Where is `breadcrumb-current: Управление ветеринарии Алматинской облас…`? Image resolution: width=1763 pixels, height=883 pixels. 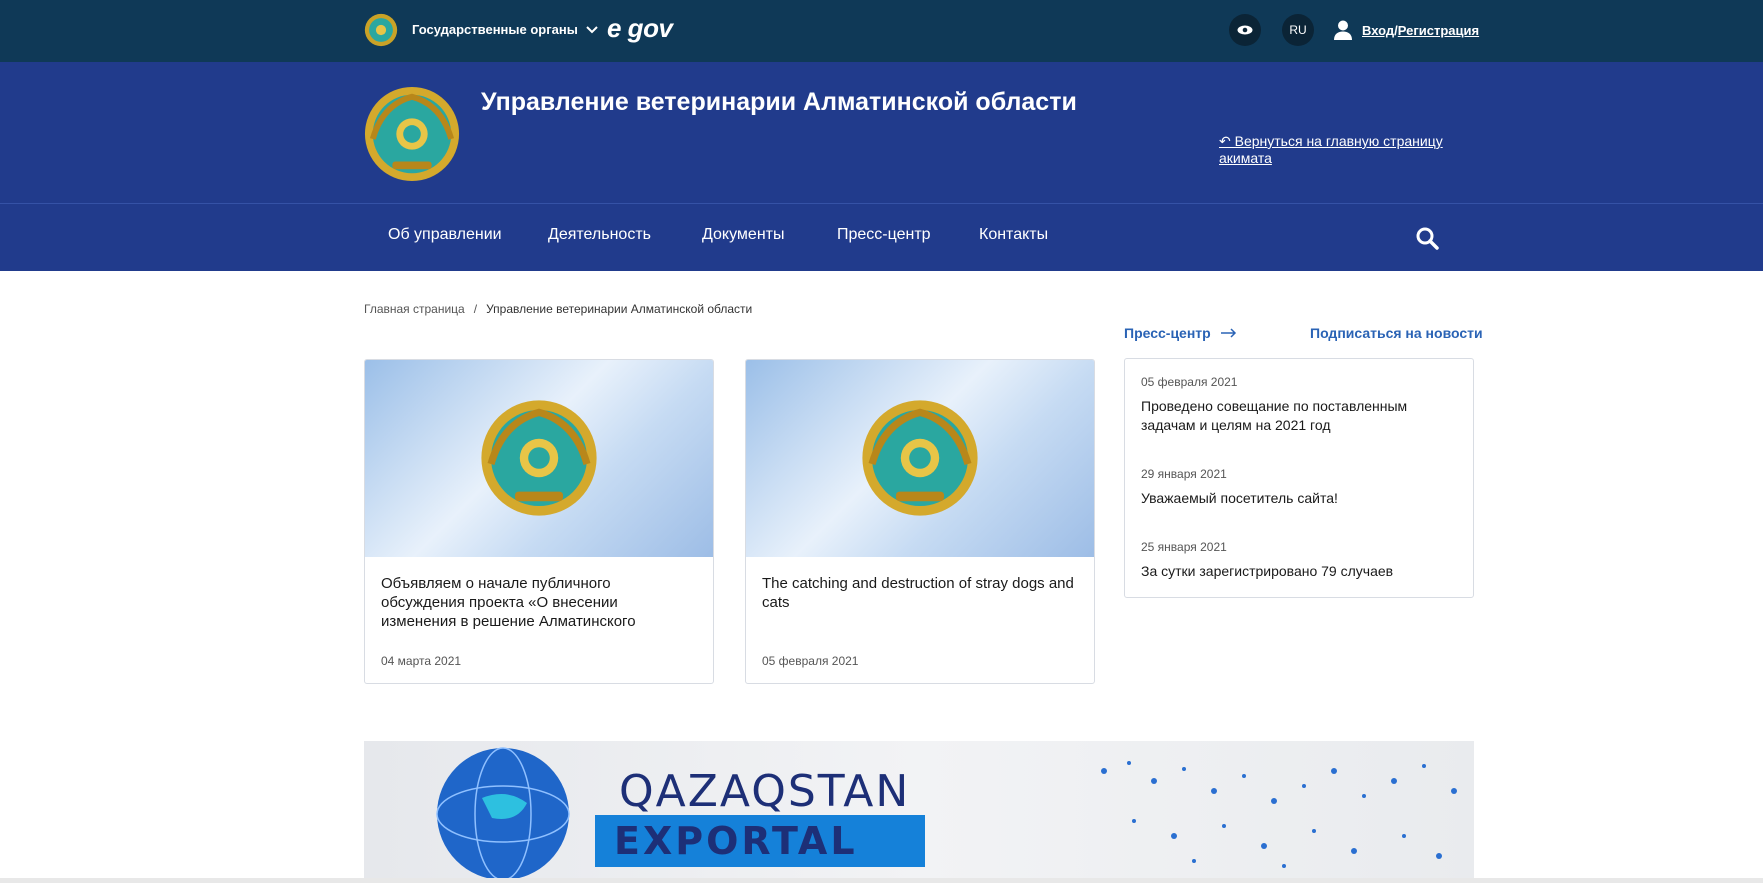 breadcrumb-current: Управление ветеринарии Алматинской облас… is located at coordinates (619, 309).